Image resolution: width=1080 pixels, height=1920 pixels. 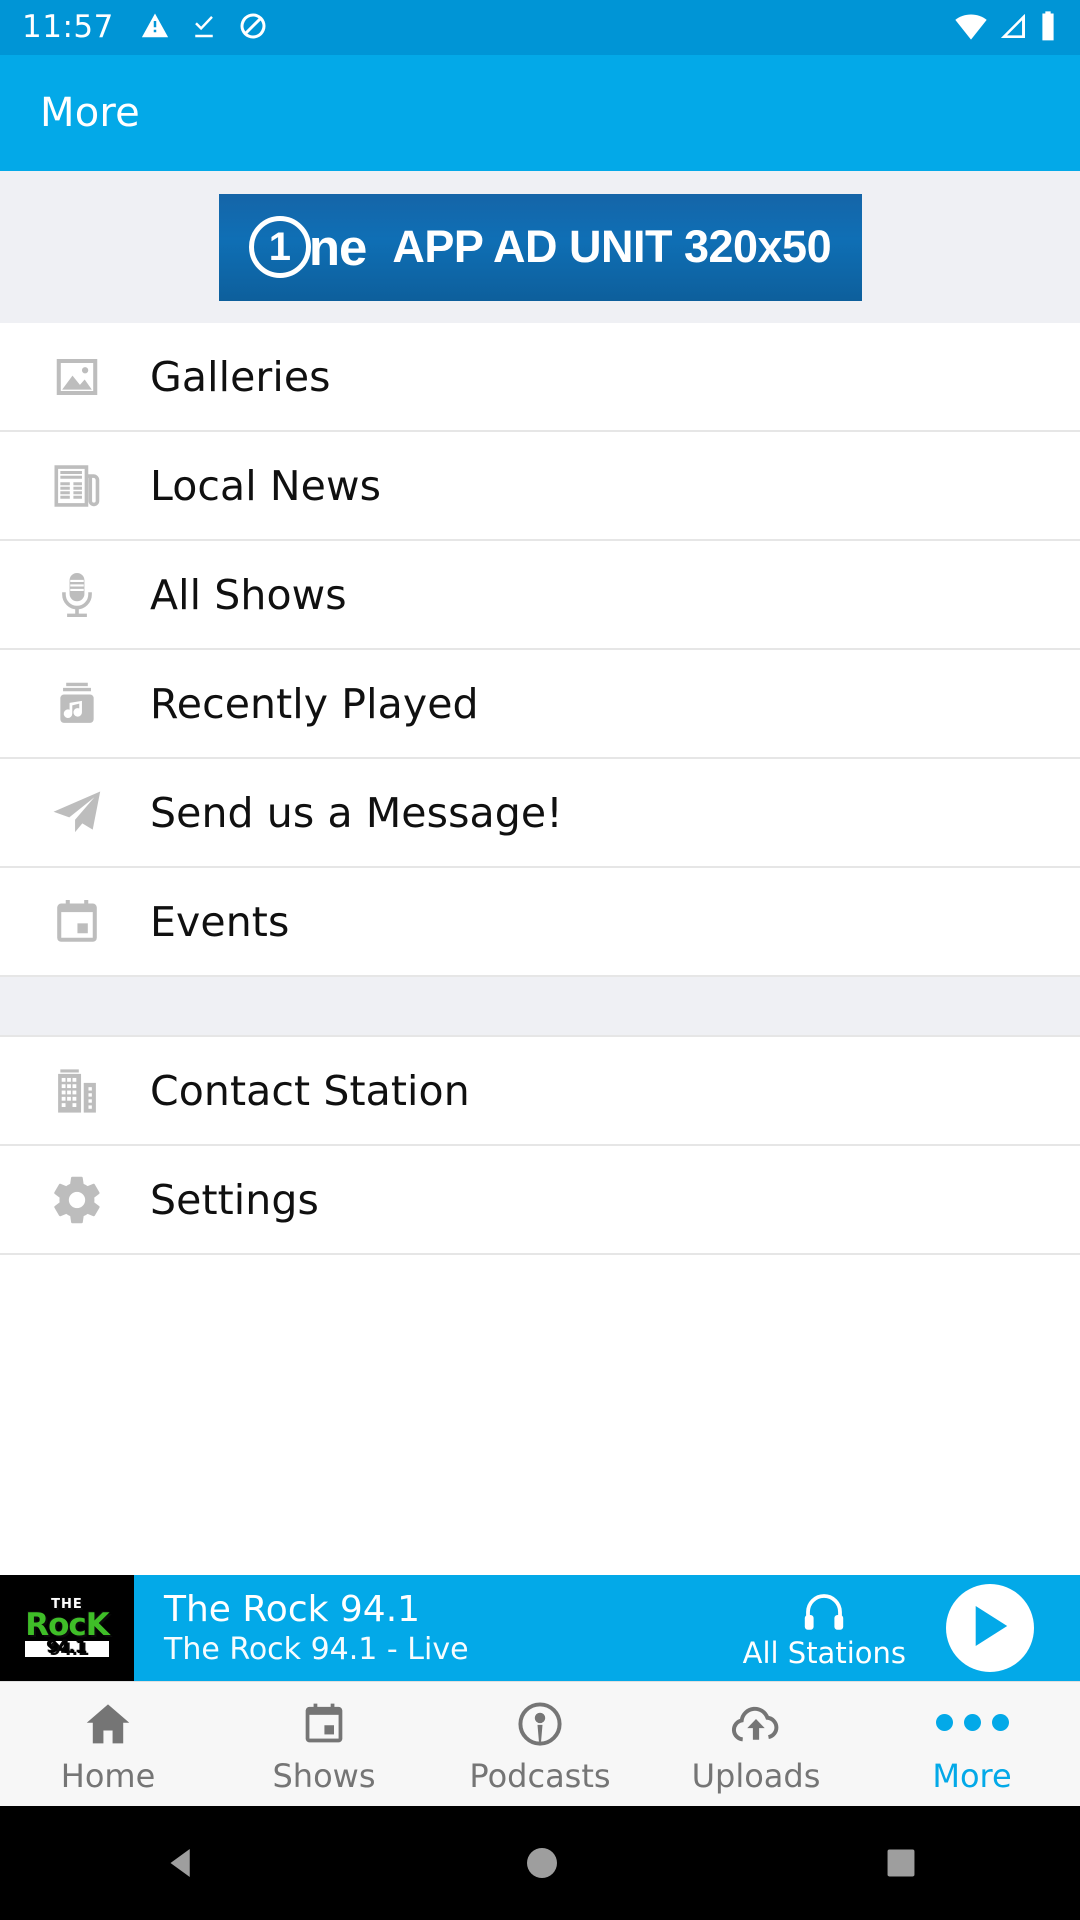 I want to click on menu-item-label: Contact Station, so click(x=310, y=1090).